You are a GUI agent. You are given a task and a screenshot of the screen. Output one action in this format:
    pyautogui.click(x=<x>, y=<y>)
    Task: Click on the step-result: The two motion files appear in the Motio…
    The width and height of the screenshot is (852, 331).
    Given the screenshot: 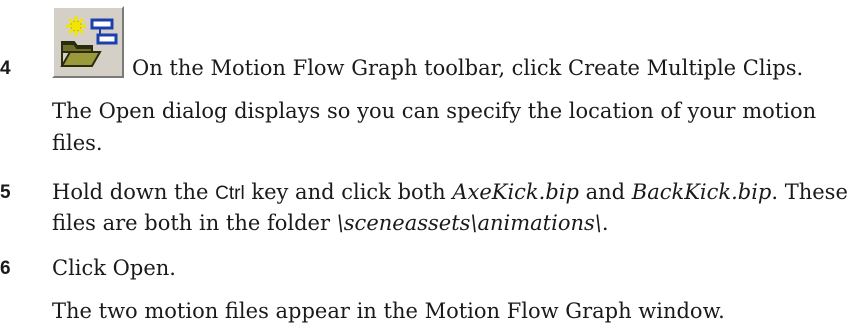 What is the action you would take?
    pyautogui.click(x=388, y=311)
    